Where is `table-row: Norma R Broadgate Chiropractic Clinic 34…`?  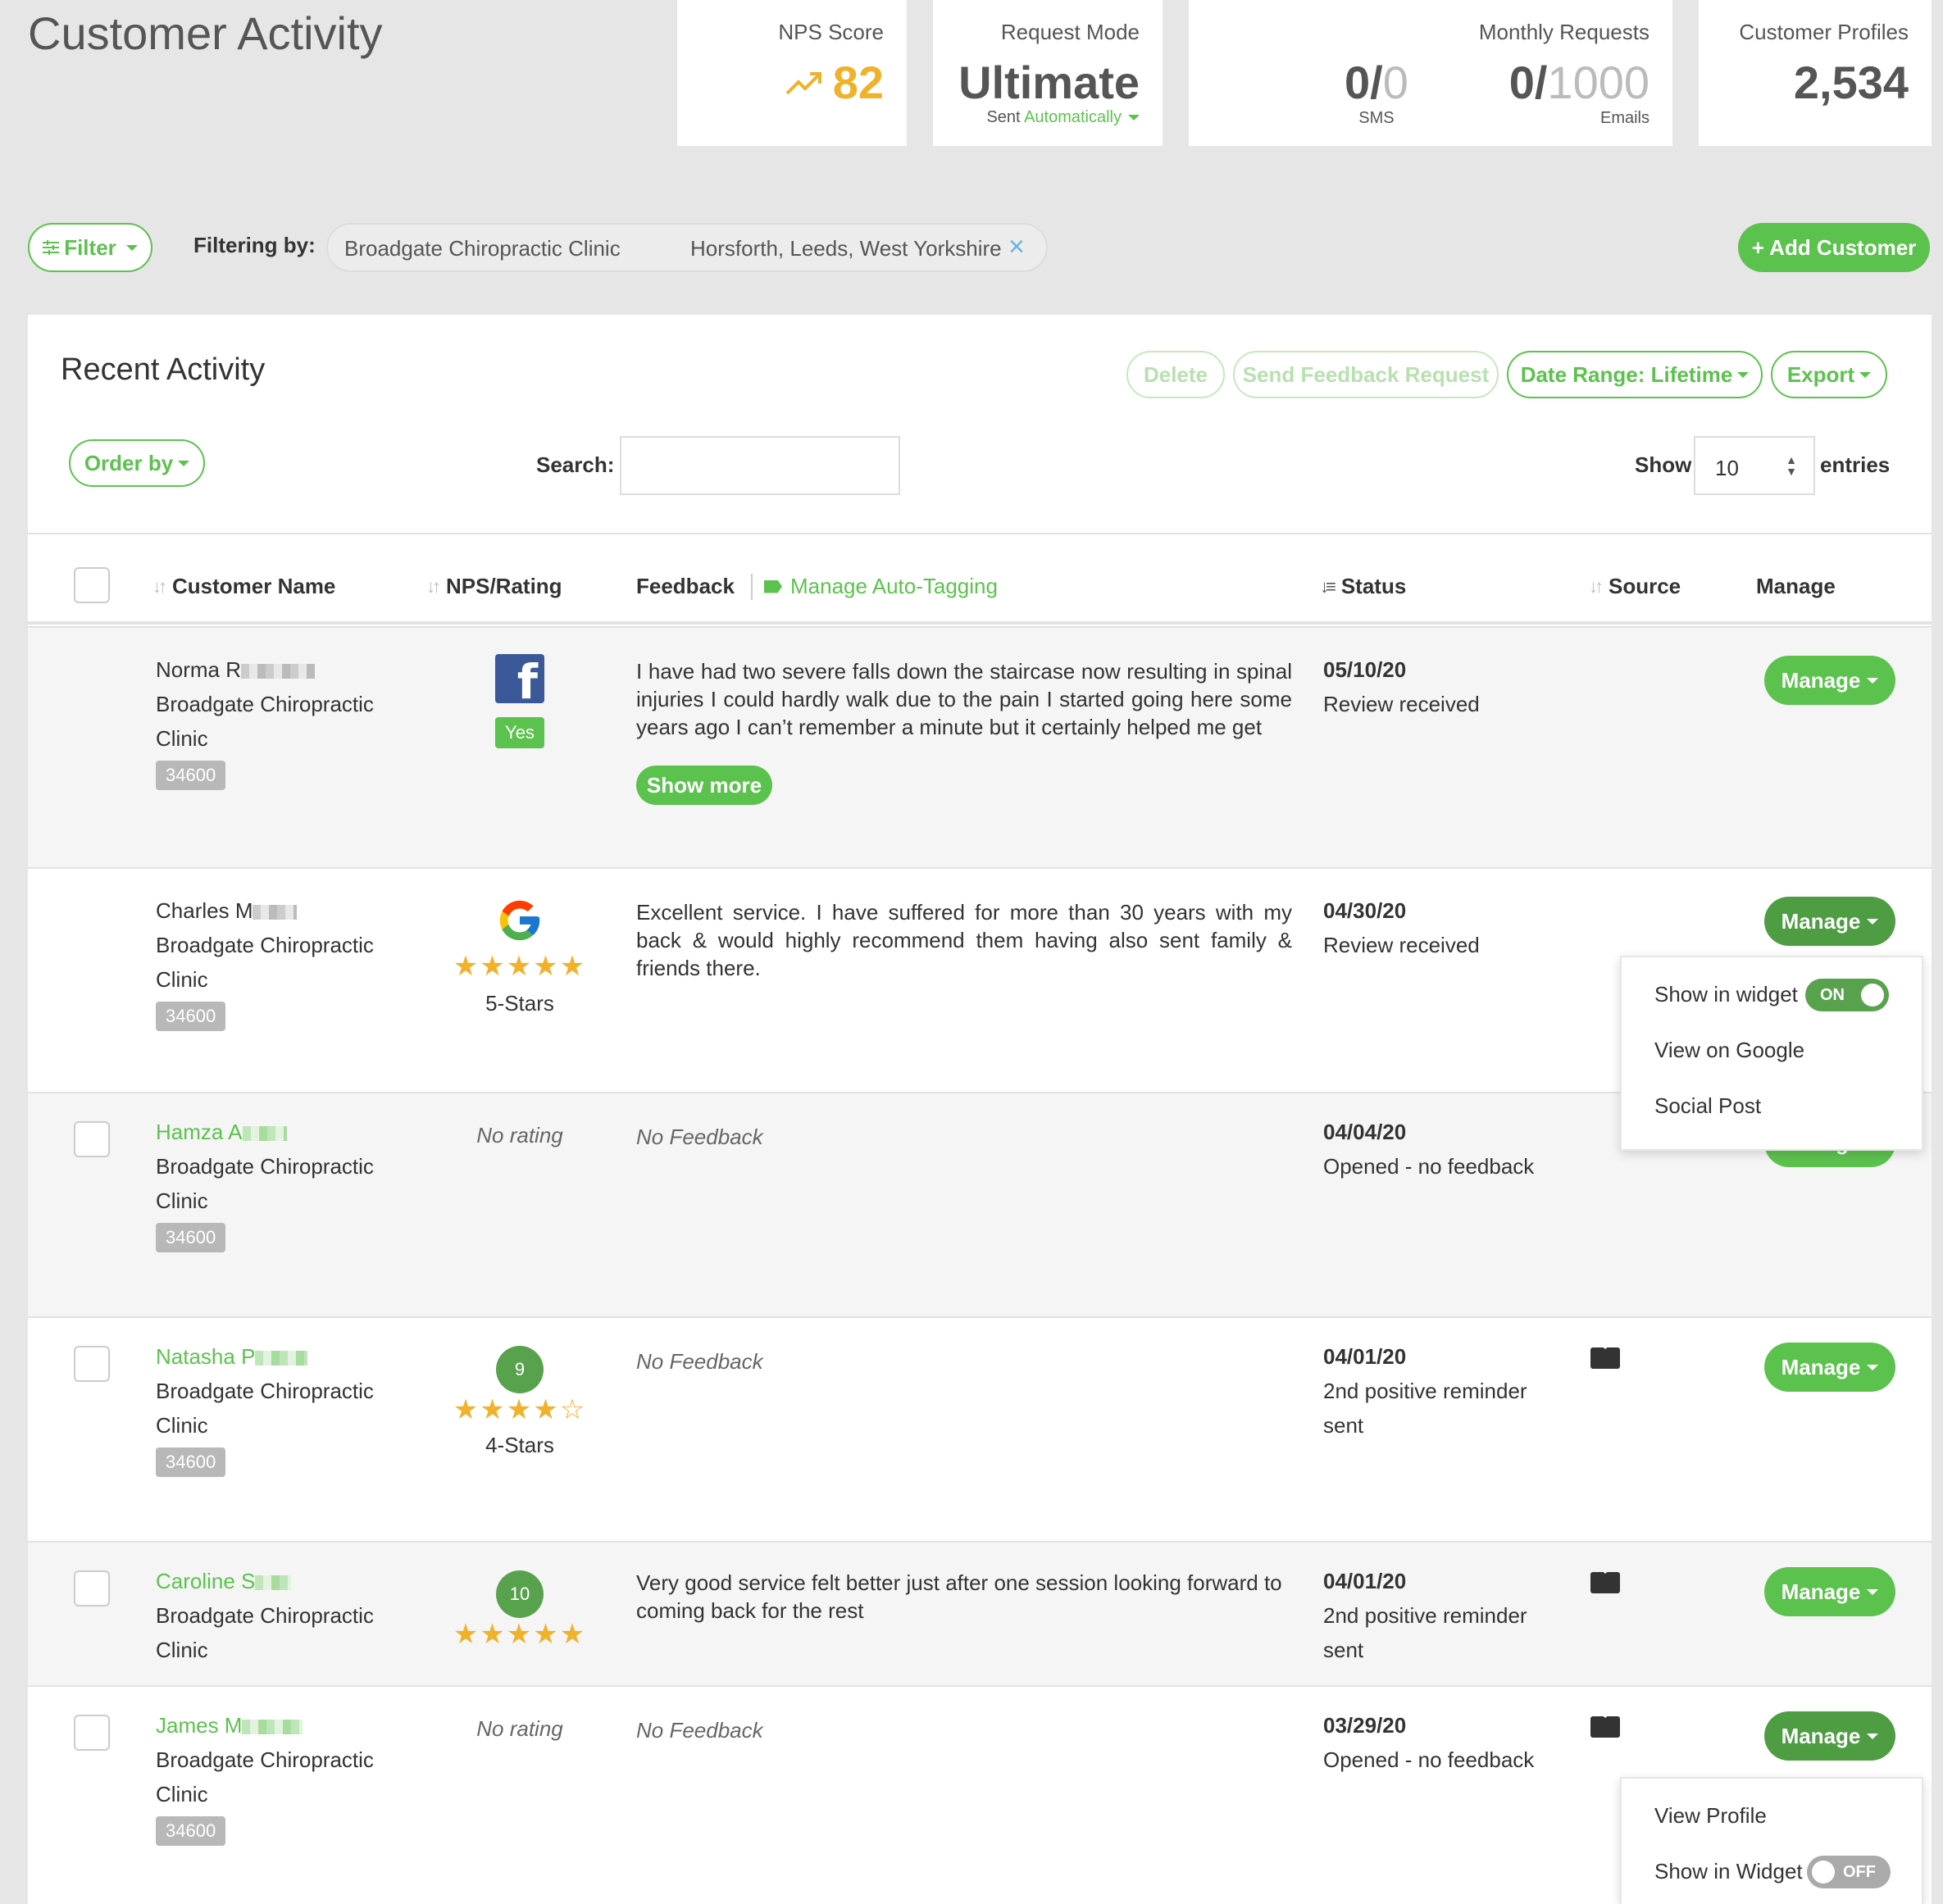 table-row: Norma R Broadgate Chiropractic Clinic 34… is located at coordinates (980, 747).